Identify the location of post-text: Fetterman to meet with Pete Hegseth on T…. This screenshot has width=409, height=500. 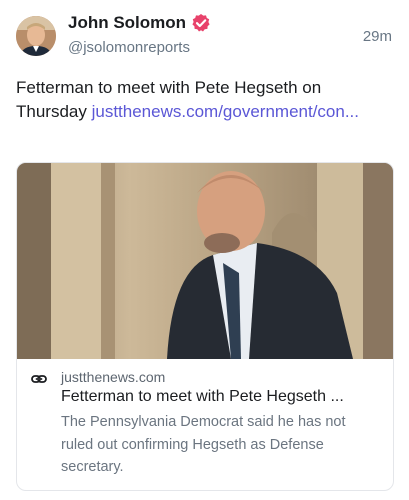
(202, 100).